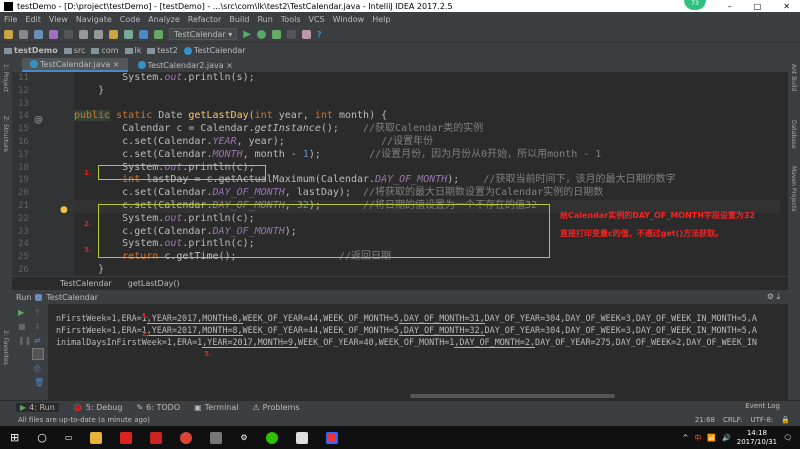  I want to click on bottom-tab-2: ✎ 6: TODO, so click(158, 407).